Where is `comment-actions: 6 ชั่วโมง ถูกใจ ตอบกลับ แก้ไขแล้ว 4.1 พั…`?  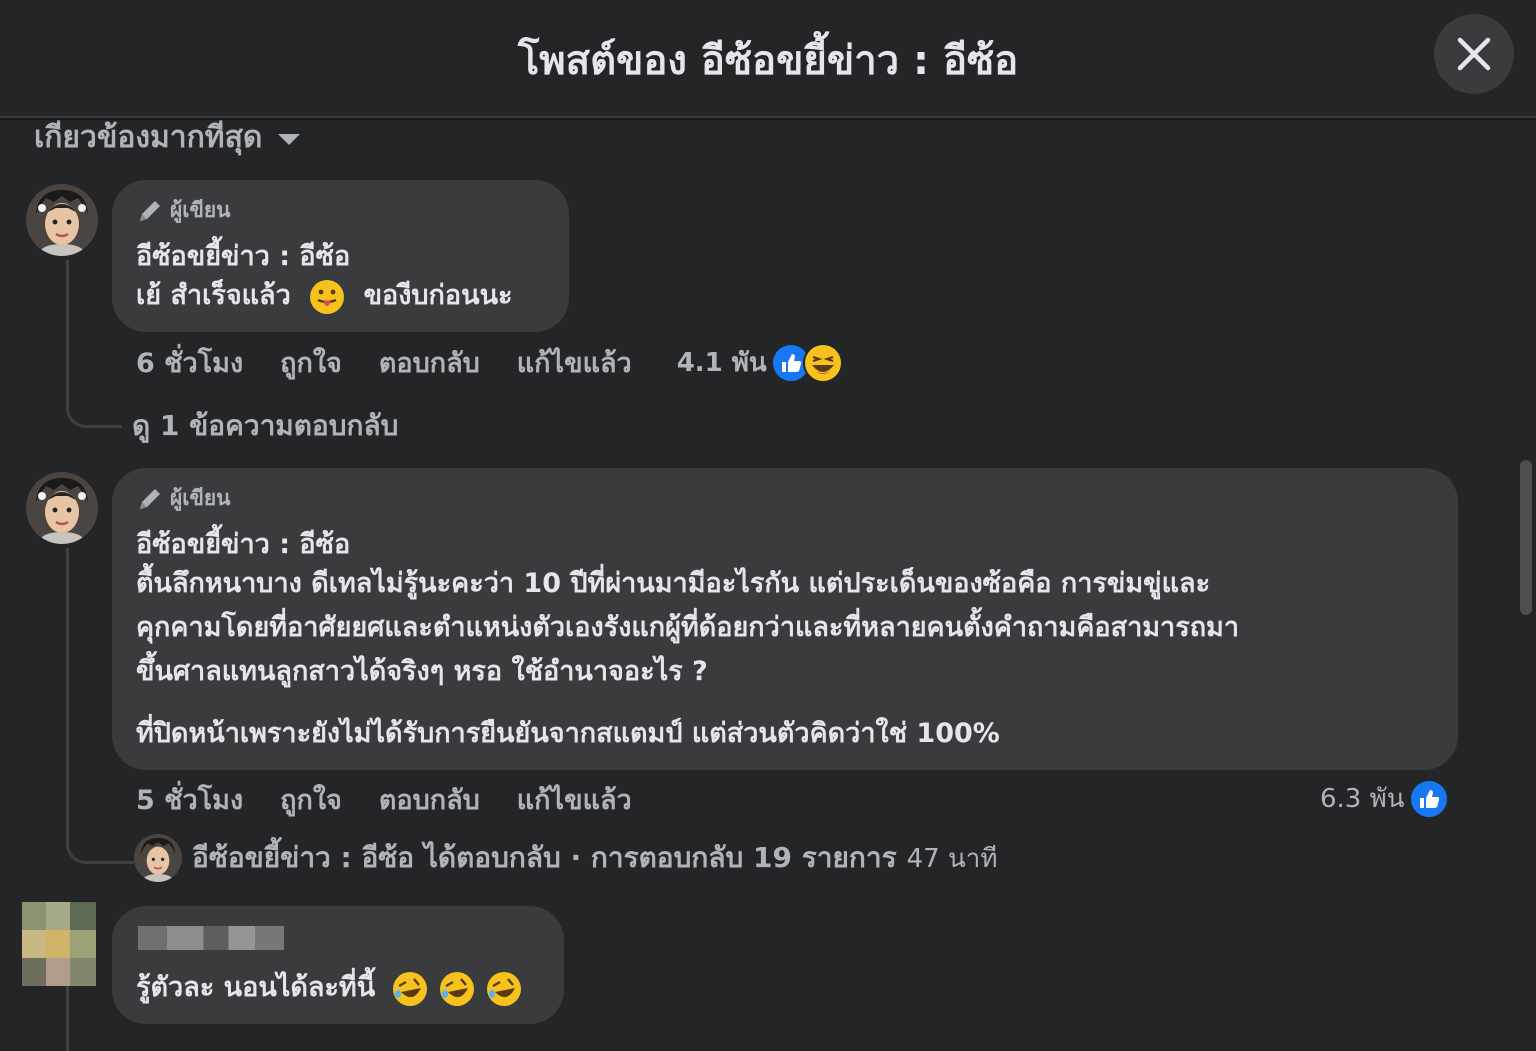 comment-actions: 6 ชั่วโมง ถูกใจ ตอบกลับ แก้ไขแล้ว 4.1 พั… is located at coordinates (489, 362).